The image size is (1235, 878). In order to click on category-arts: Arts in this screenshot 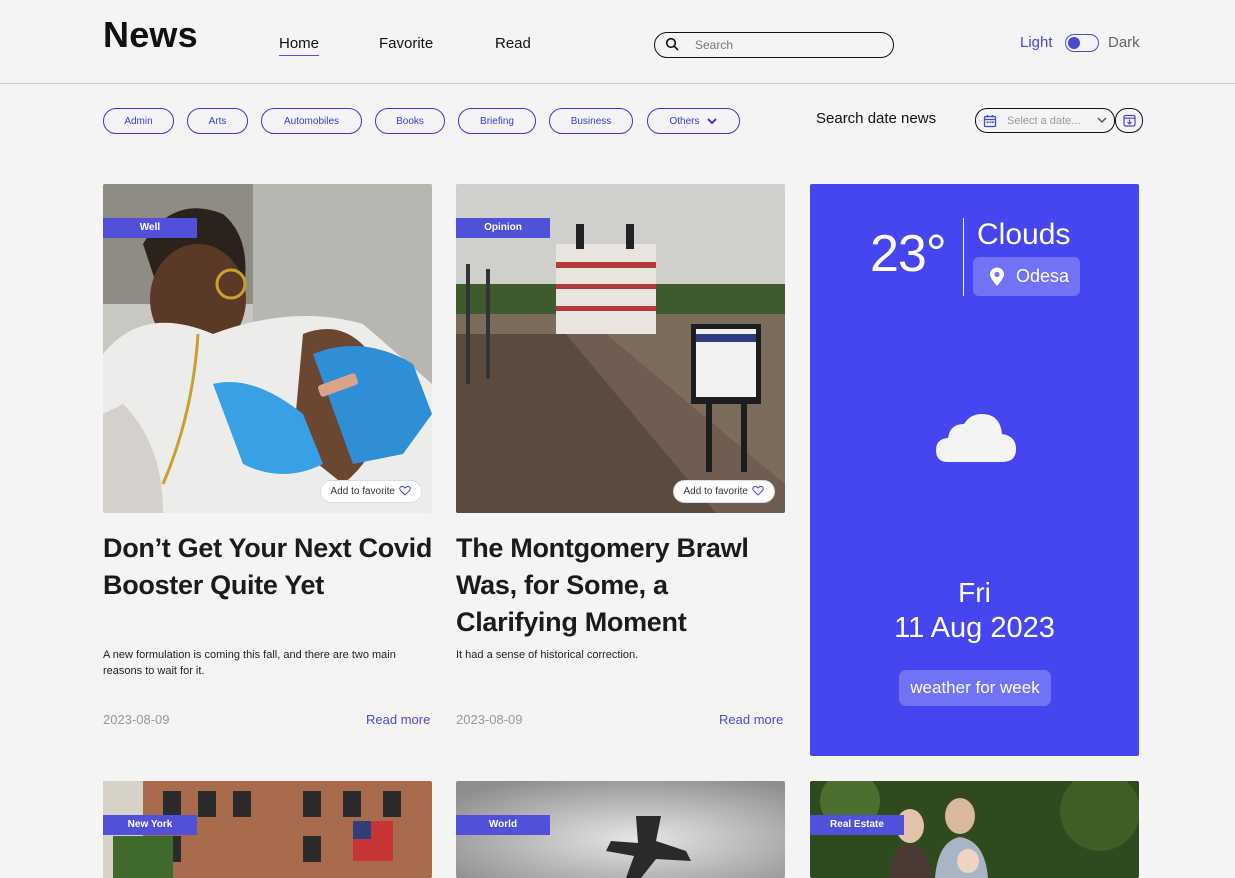, I will do `click(217, 121)`.